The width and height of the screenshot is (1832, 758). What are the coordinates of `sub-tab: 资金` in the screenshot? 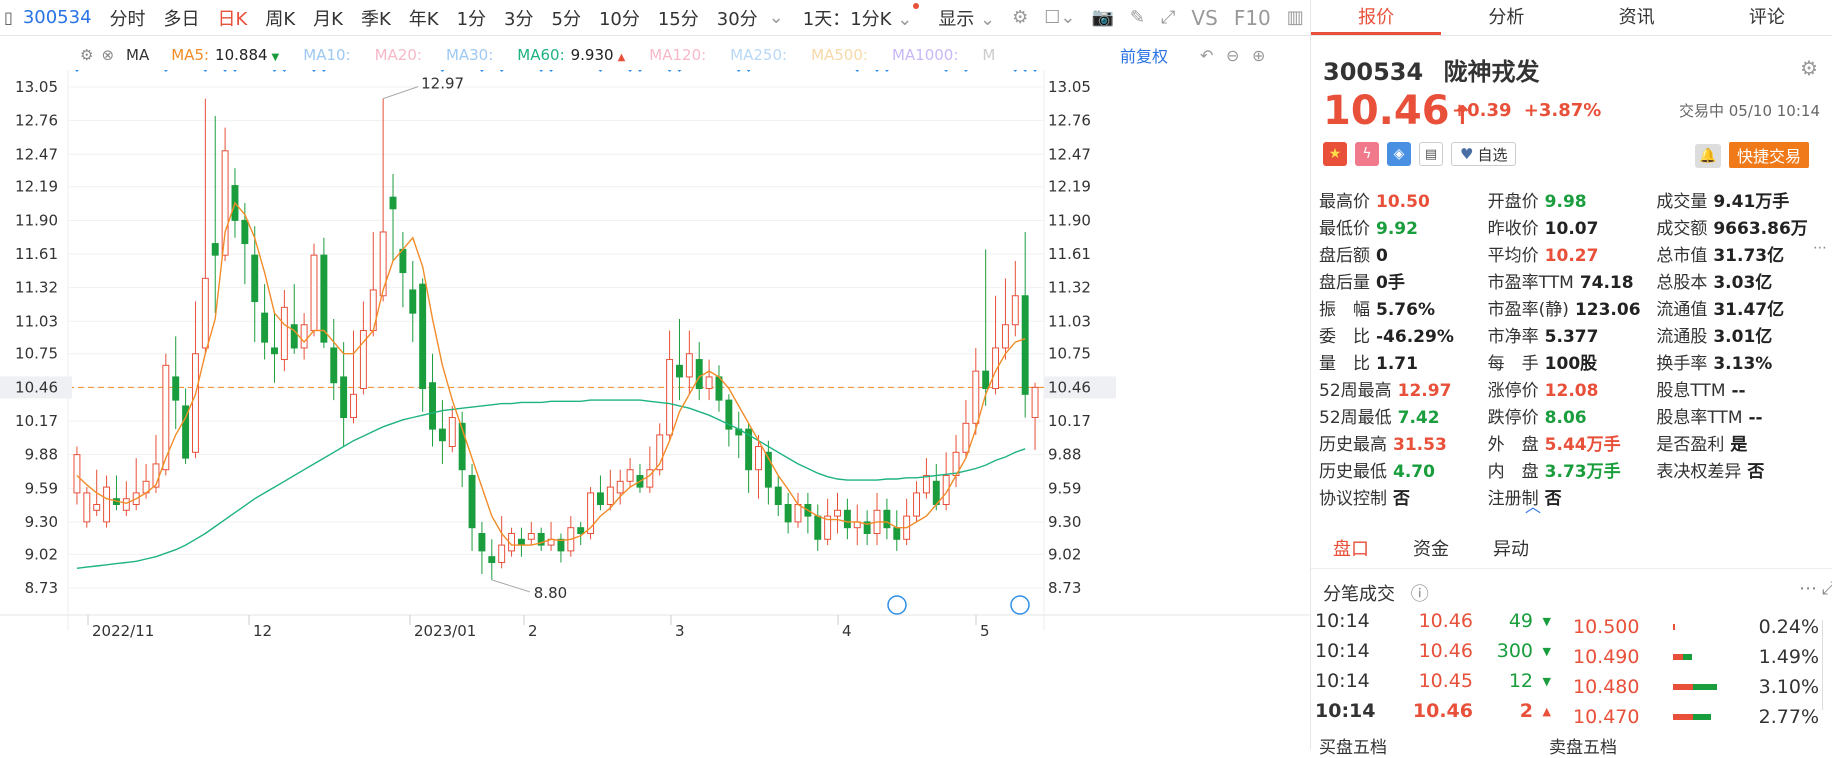 It's located at (1431, 548).